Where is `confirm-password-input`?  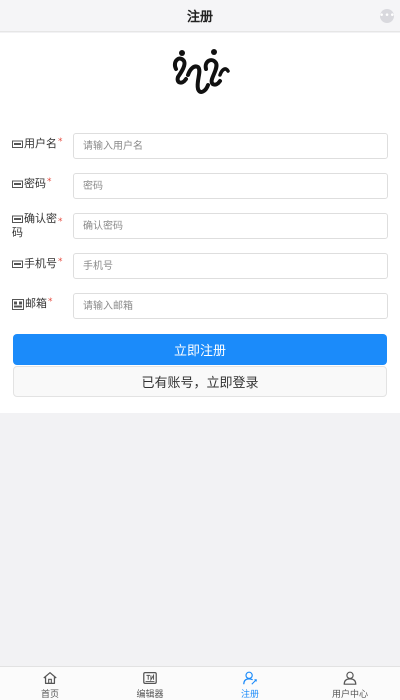
confirm-password-input is located at coordinates (230, 226).